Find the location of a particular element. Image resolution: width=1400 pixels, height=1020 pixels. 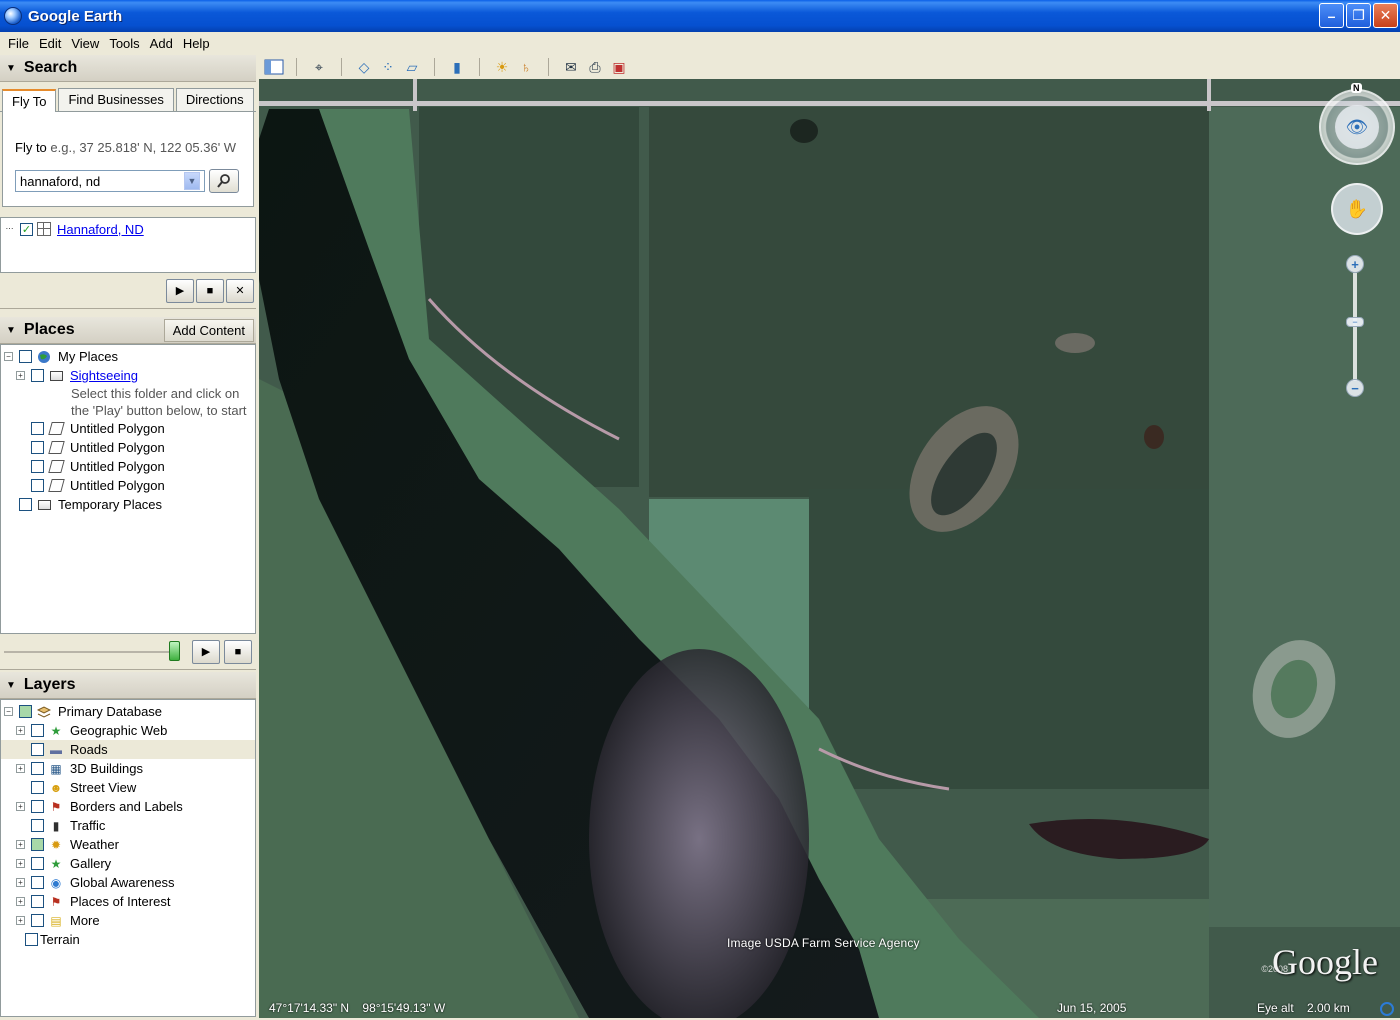

fly-to-input: hannaford, nd ▼ is located at coordinates (110, 181).